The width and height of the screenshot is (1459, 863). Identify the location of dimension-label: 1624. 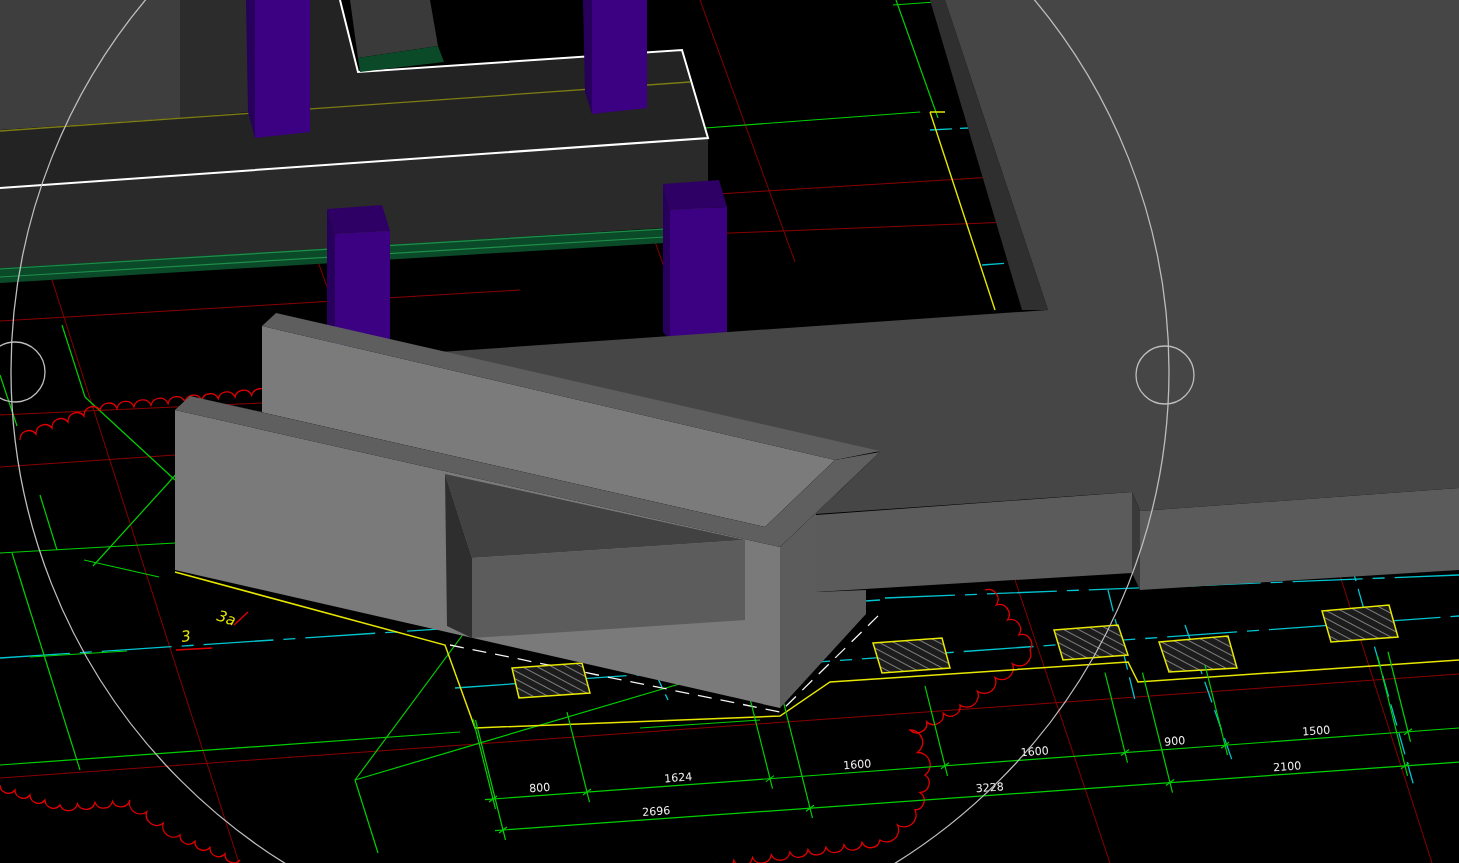
(678, 778).